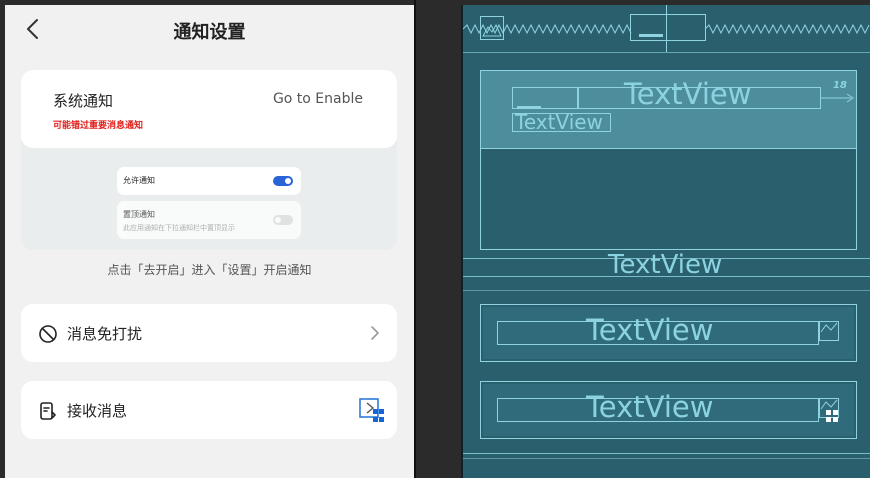 This screenshot has width=870, height=478. I want to click on preview-pin-row: 置顶通知 此应用通知在下拉通知栏中置顶显示, so click(209, 220).